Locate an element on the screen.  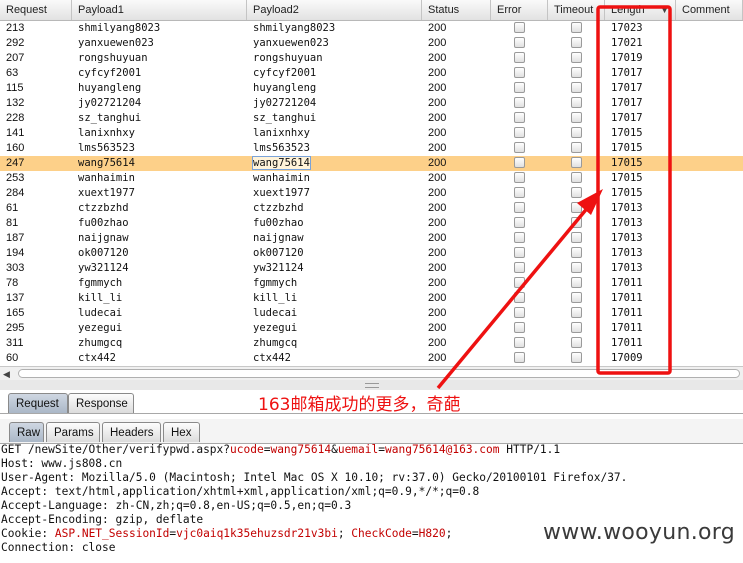
table-row: 311 zhumgcq zhumgcq 200 17011 is located at coordinates (371, 343).